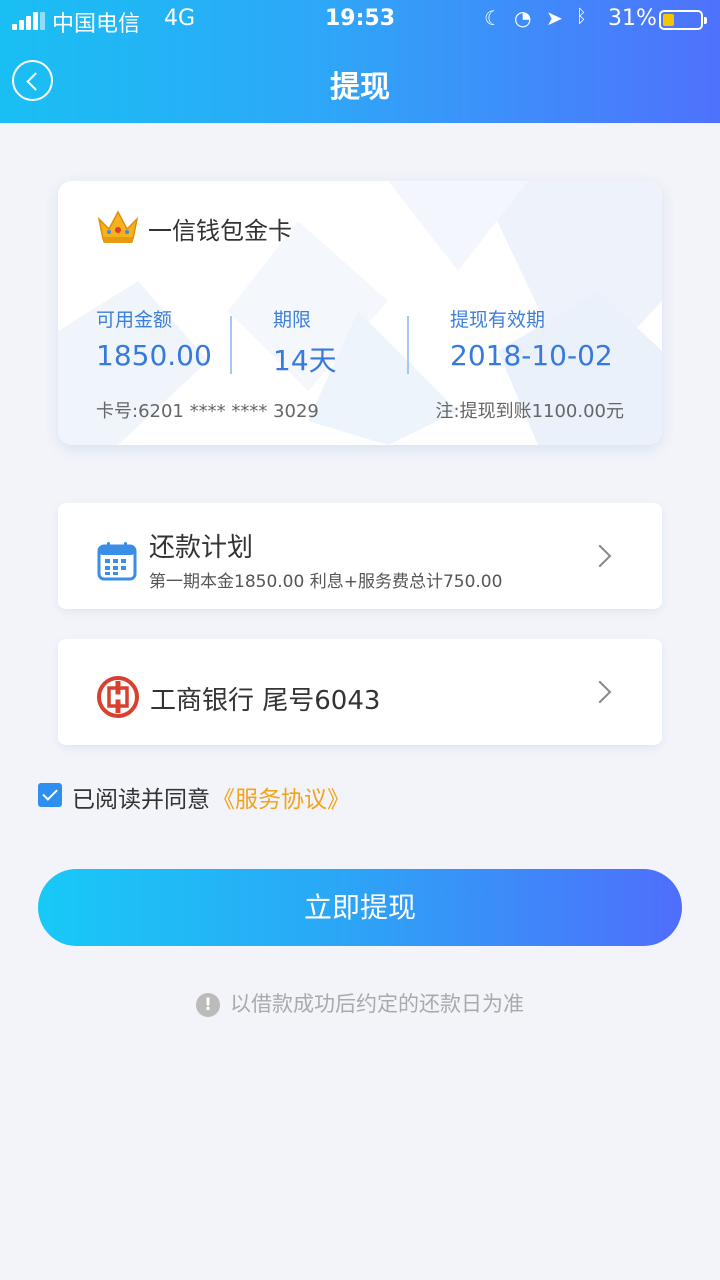  I want to click on bluetooth-icon: ᛒ, so click(581, 16).